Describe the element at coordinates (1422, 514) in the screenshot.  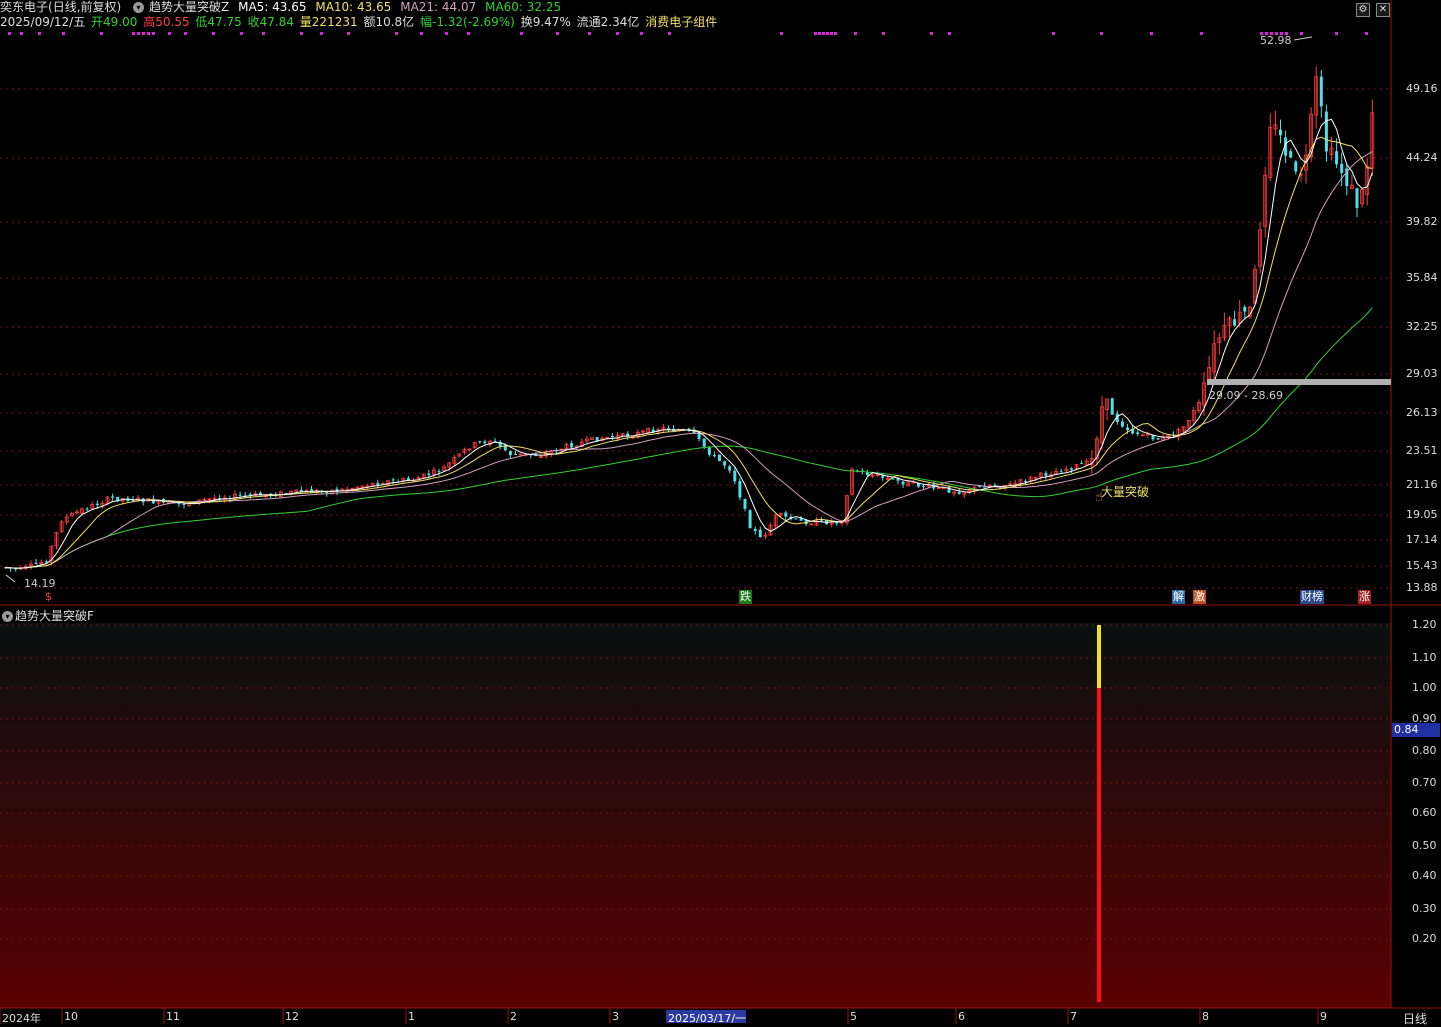
I see `price-tick: 19.05` at that location.